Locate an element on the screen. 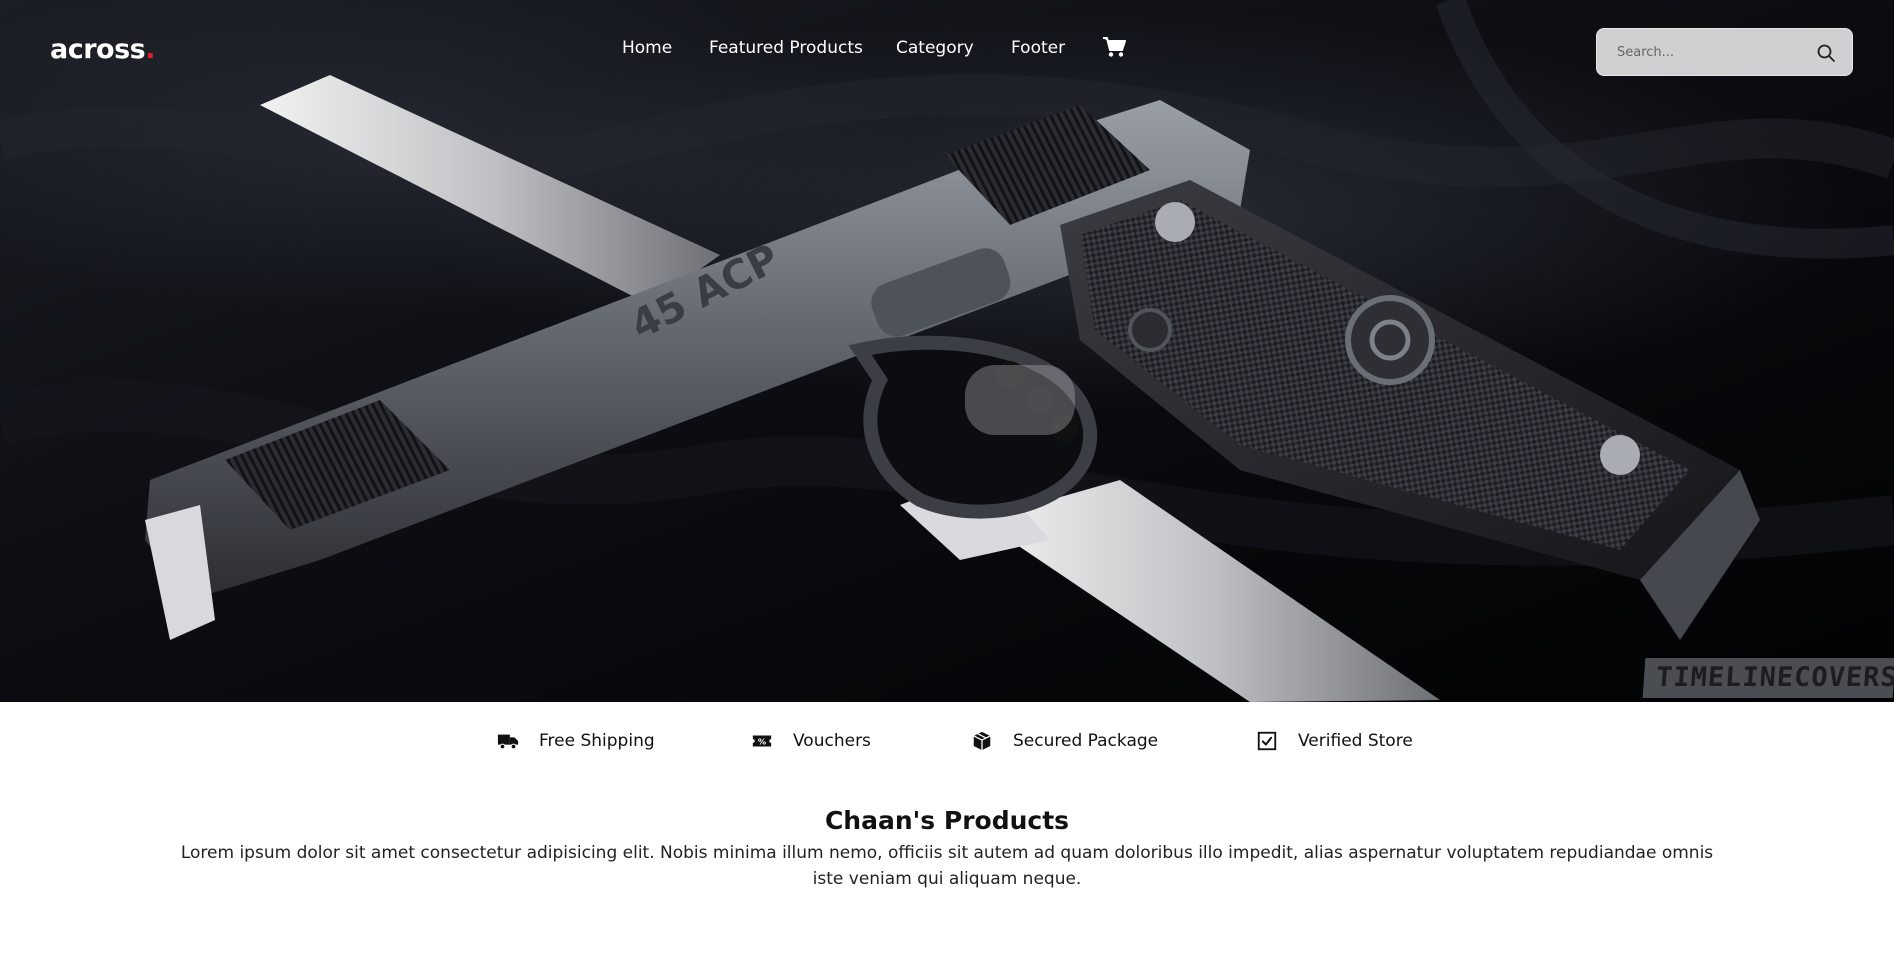 Image resolution: width=1894 pixels, height=966 pixels. feature-label: Secured Package is located at coordinates (1086, 741).